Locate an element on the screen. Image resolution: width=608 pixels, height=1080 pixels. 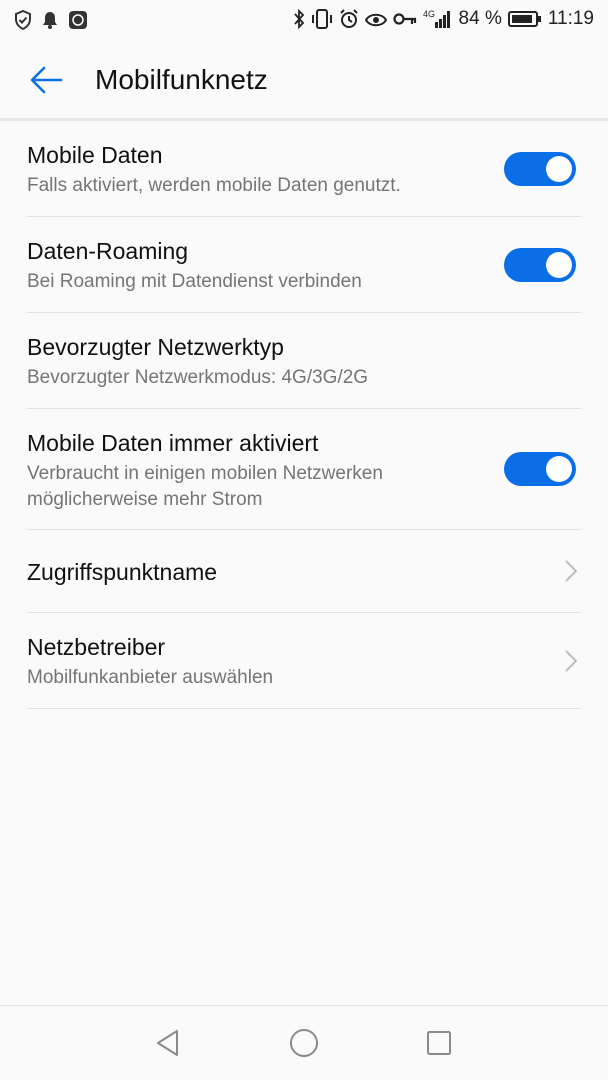
setting-subtitle: Bevorzugter Netzwerkmodus: 4G/3G/2G is located at coordinates (198, 377).